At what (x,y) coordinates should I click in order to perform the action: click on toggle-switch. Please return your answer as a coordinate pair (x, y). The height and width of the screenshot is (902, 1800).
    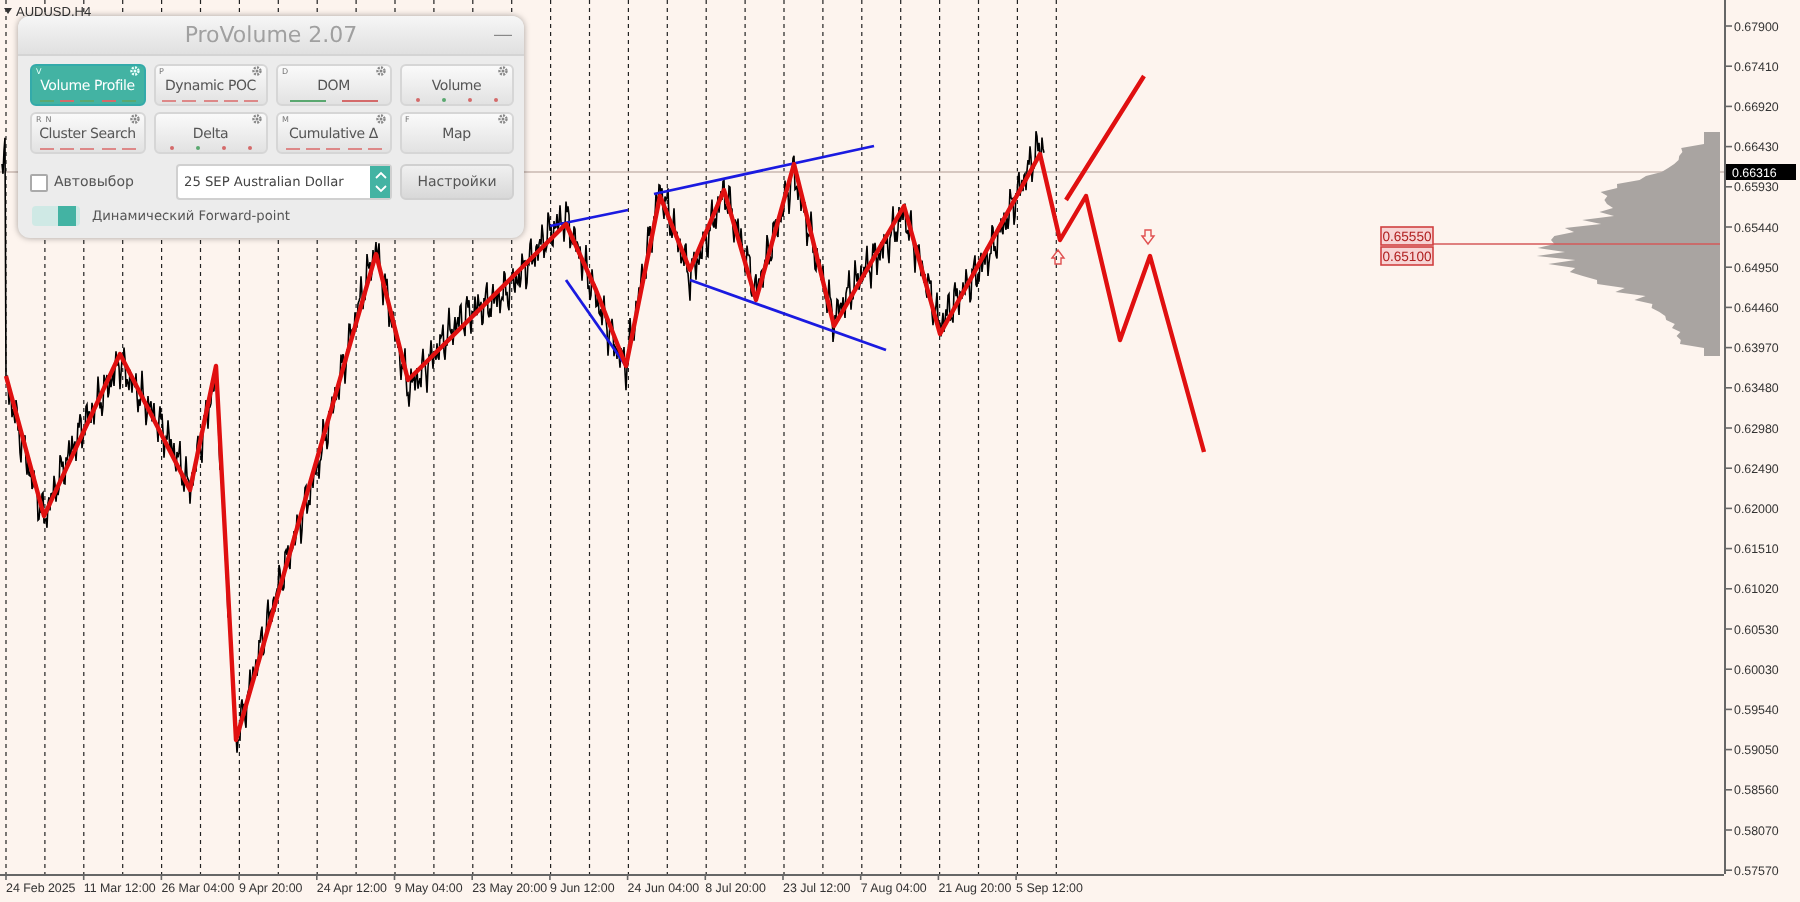
    Looking at the image, I should click on (56, 216).